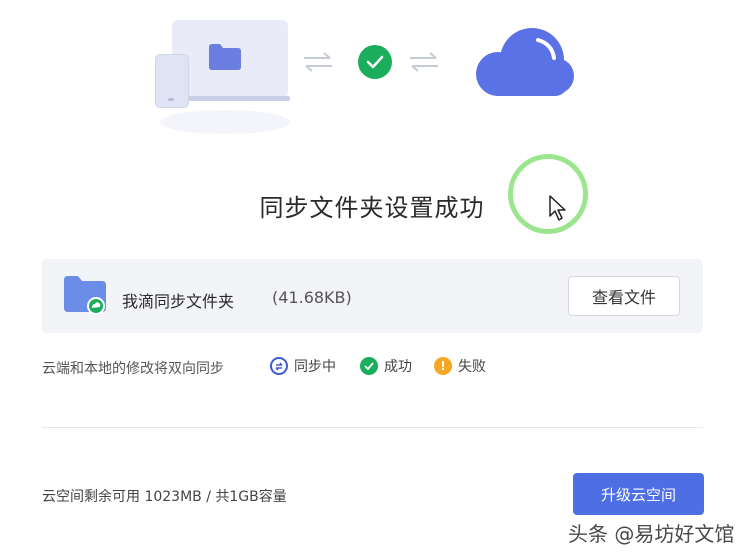 The height and width of the screenshot is (558, 744). I want to click on view-files-button: 查看文件, so click(624, 296).